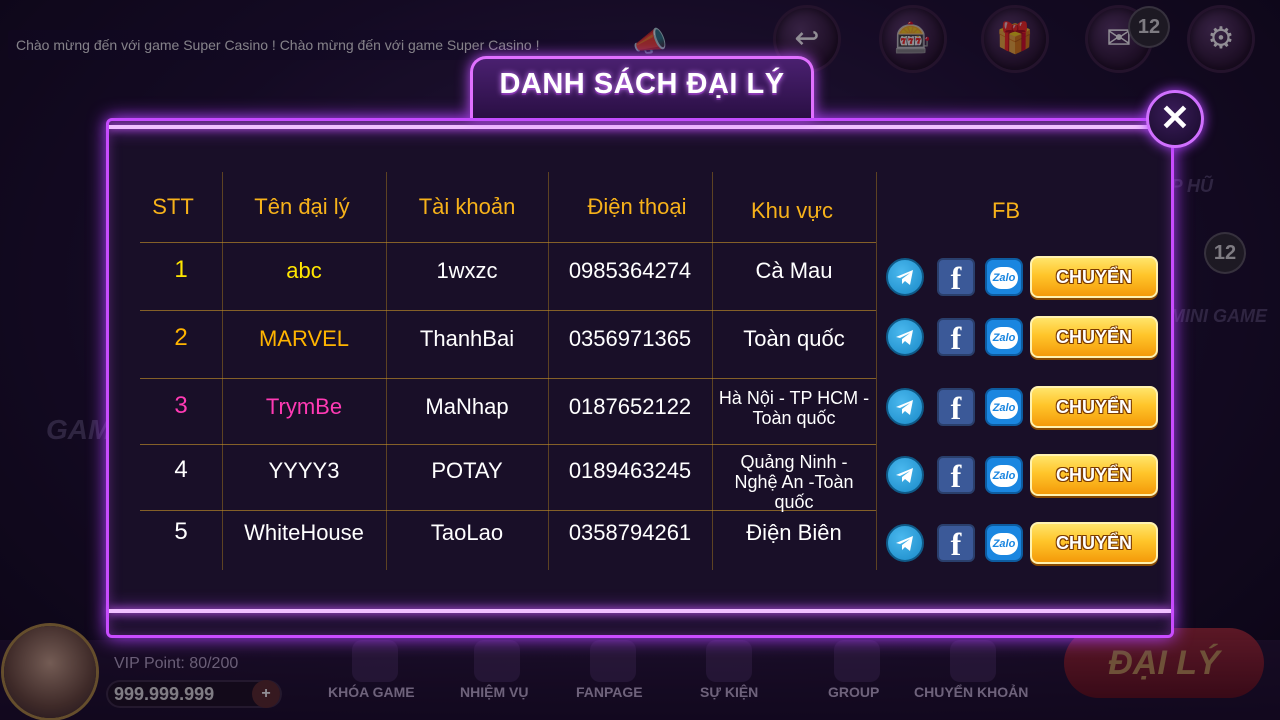  Describe the element at coordinates (642, 84) in the screenshot. I see `modal-title: DANH SÁCH ĐẠI LÝ` at that location.